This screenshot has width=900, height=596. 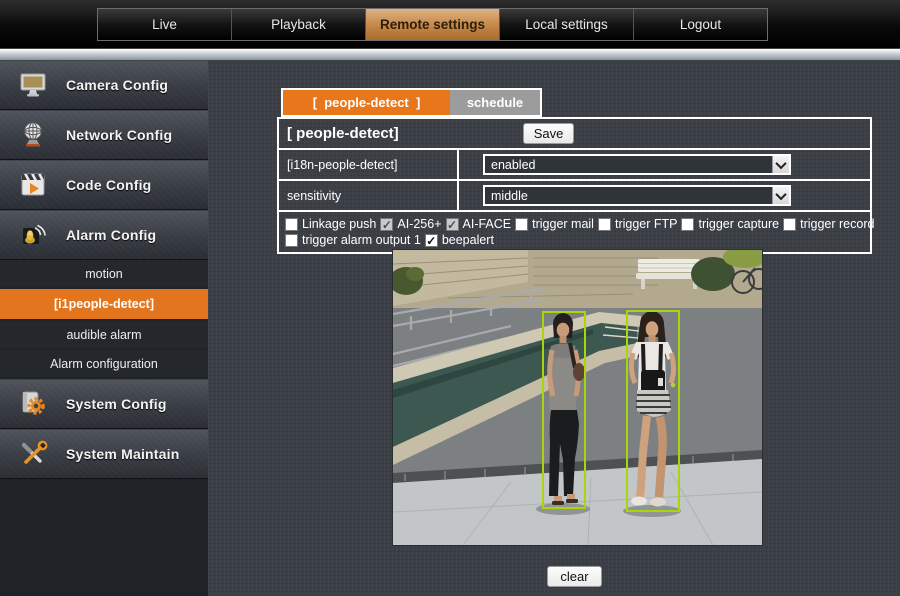 I want to click on select-value: enabled, so click(x=513, y=164).